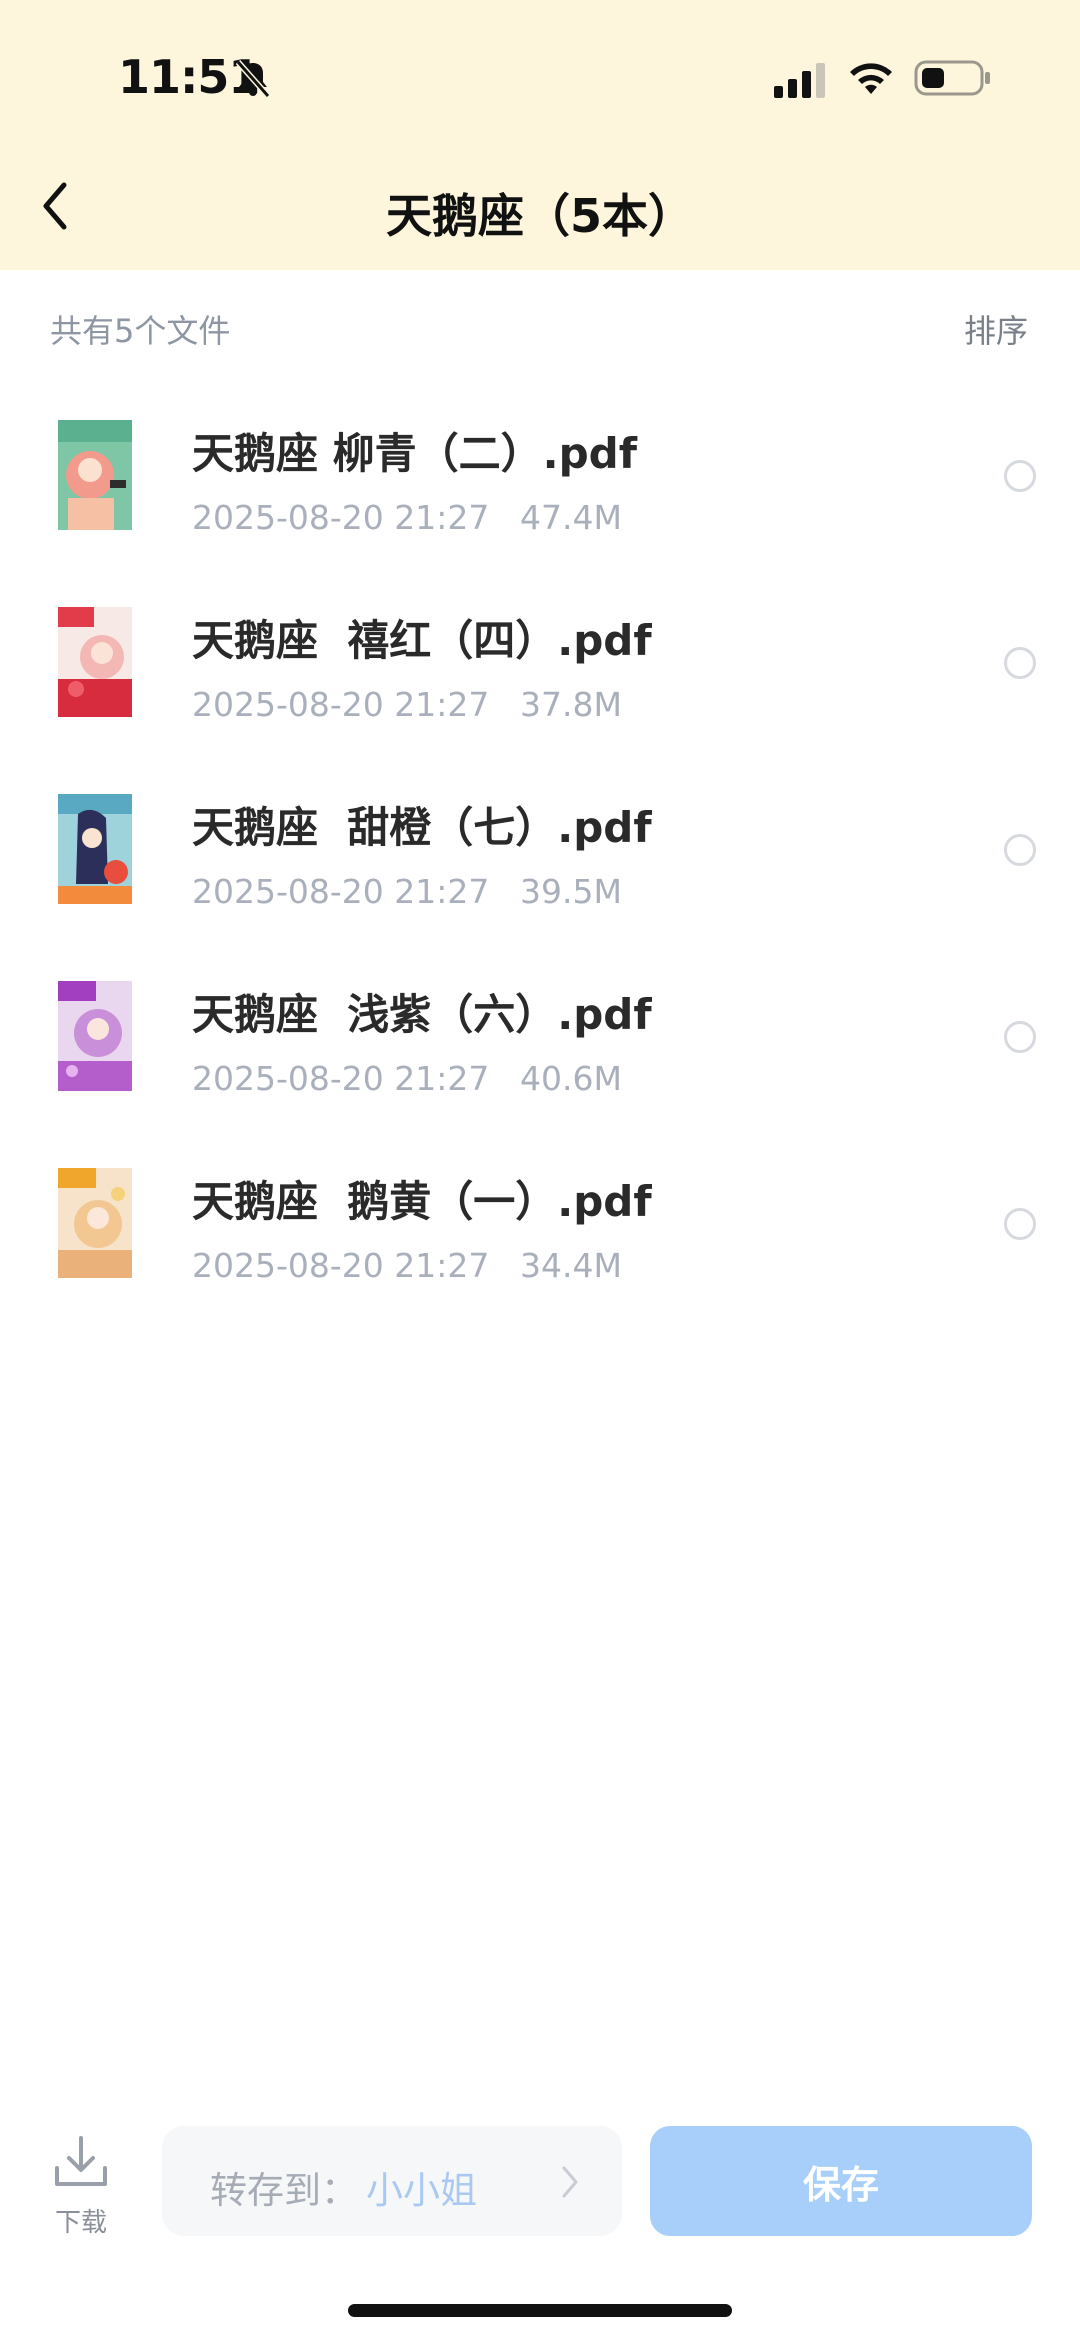 The width and height of the screenshot is (1080, 2341). What do you see at coordinates (996, 329) in the screenshot?
I see `sort-button: 排序` at bounding box center [996, 329].